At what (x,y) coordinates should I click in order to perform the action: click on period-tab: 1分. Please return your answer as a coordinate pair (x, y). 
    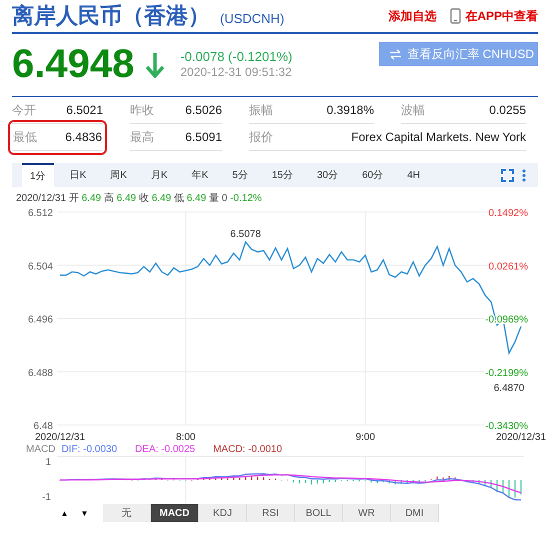
    Looking at the image, I should click on (38, 175).